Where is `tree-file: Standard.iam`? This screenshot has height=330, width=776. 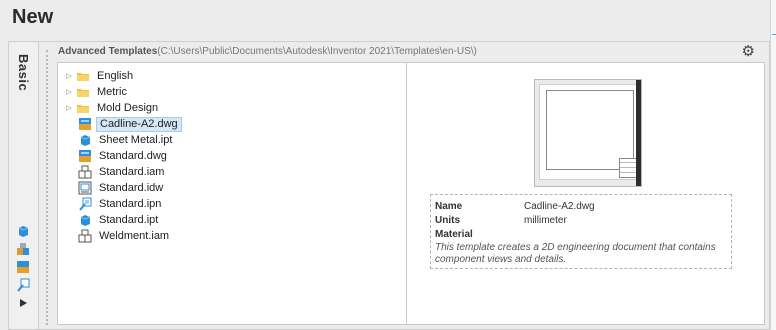
tree-file: Standard.iam is located at coordinates (123, 172).